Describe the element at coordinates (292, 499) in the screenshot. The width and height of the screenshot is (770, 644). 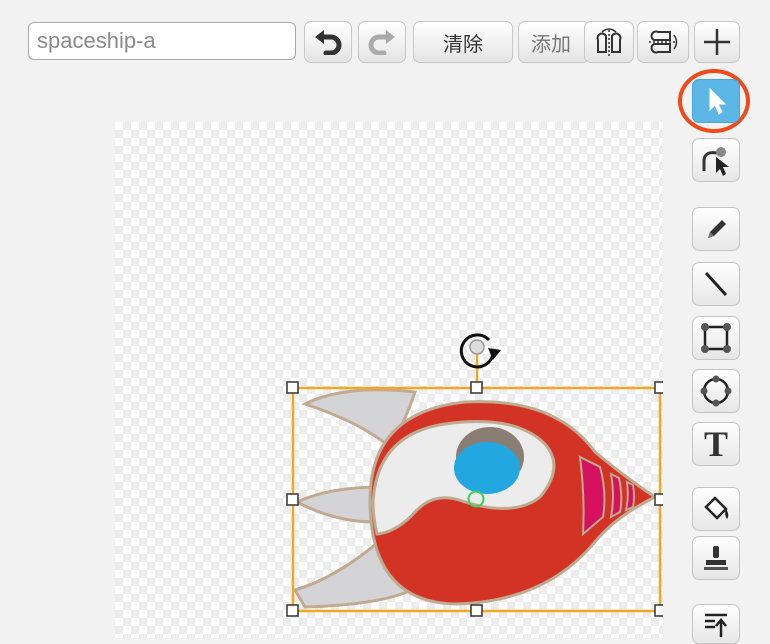
I see `handle-ml` at that location.